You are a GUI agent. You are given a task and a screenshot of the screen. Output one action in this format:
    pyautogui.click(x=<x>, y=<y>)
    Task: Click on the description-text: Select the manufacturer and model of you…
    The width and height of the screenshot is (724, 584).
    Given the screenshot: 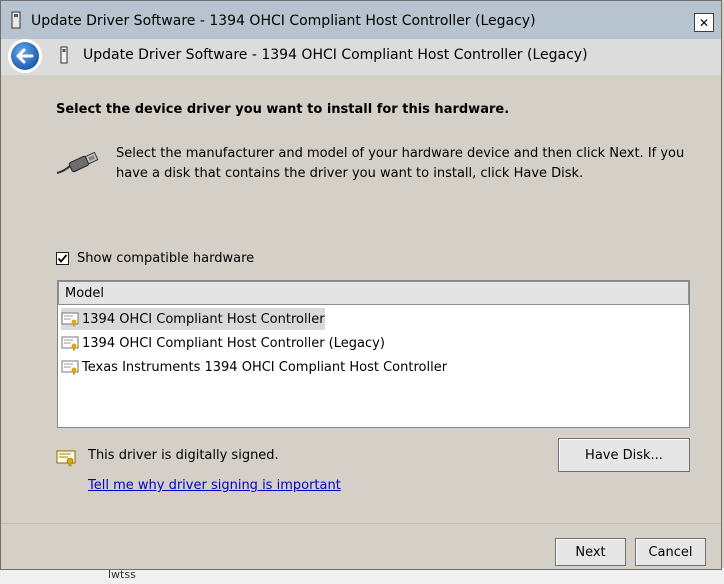 What is the action you would take?
    pyautogui.click(x=400, y=163)
    